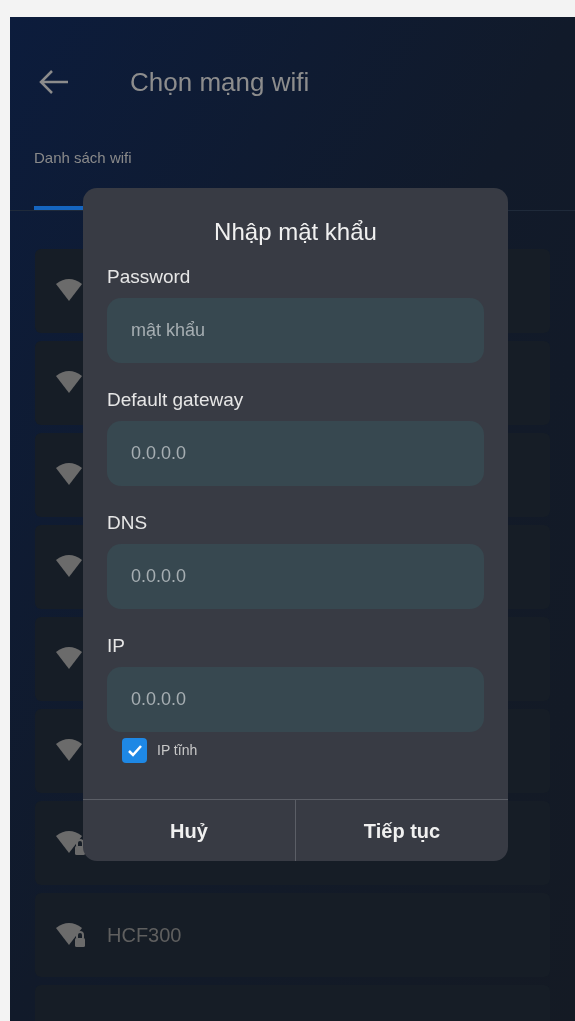 The height and width of the screenshot is (1021, 575). What do you see at coordinates (295, 330) in the screenshot?
I see `input-field: mật khẩu` at bounding box center [295, 330].